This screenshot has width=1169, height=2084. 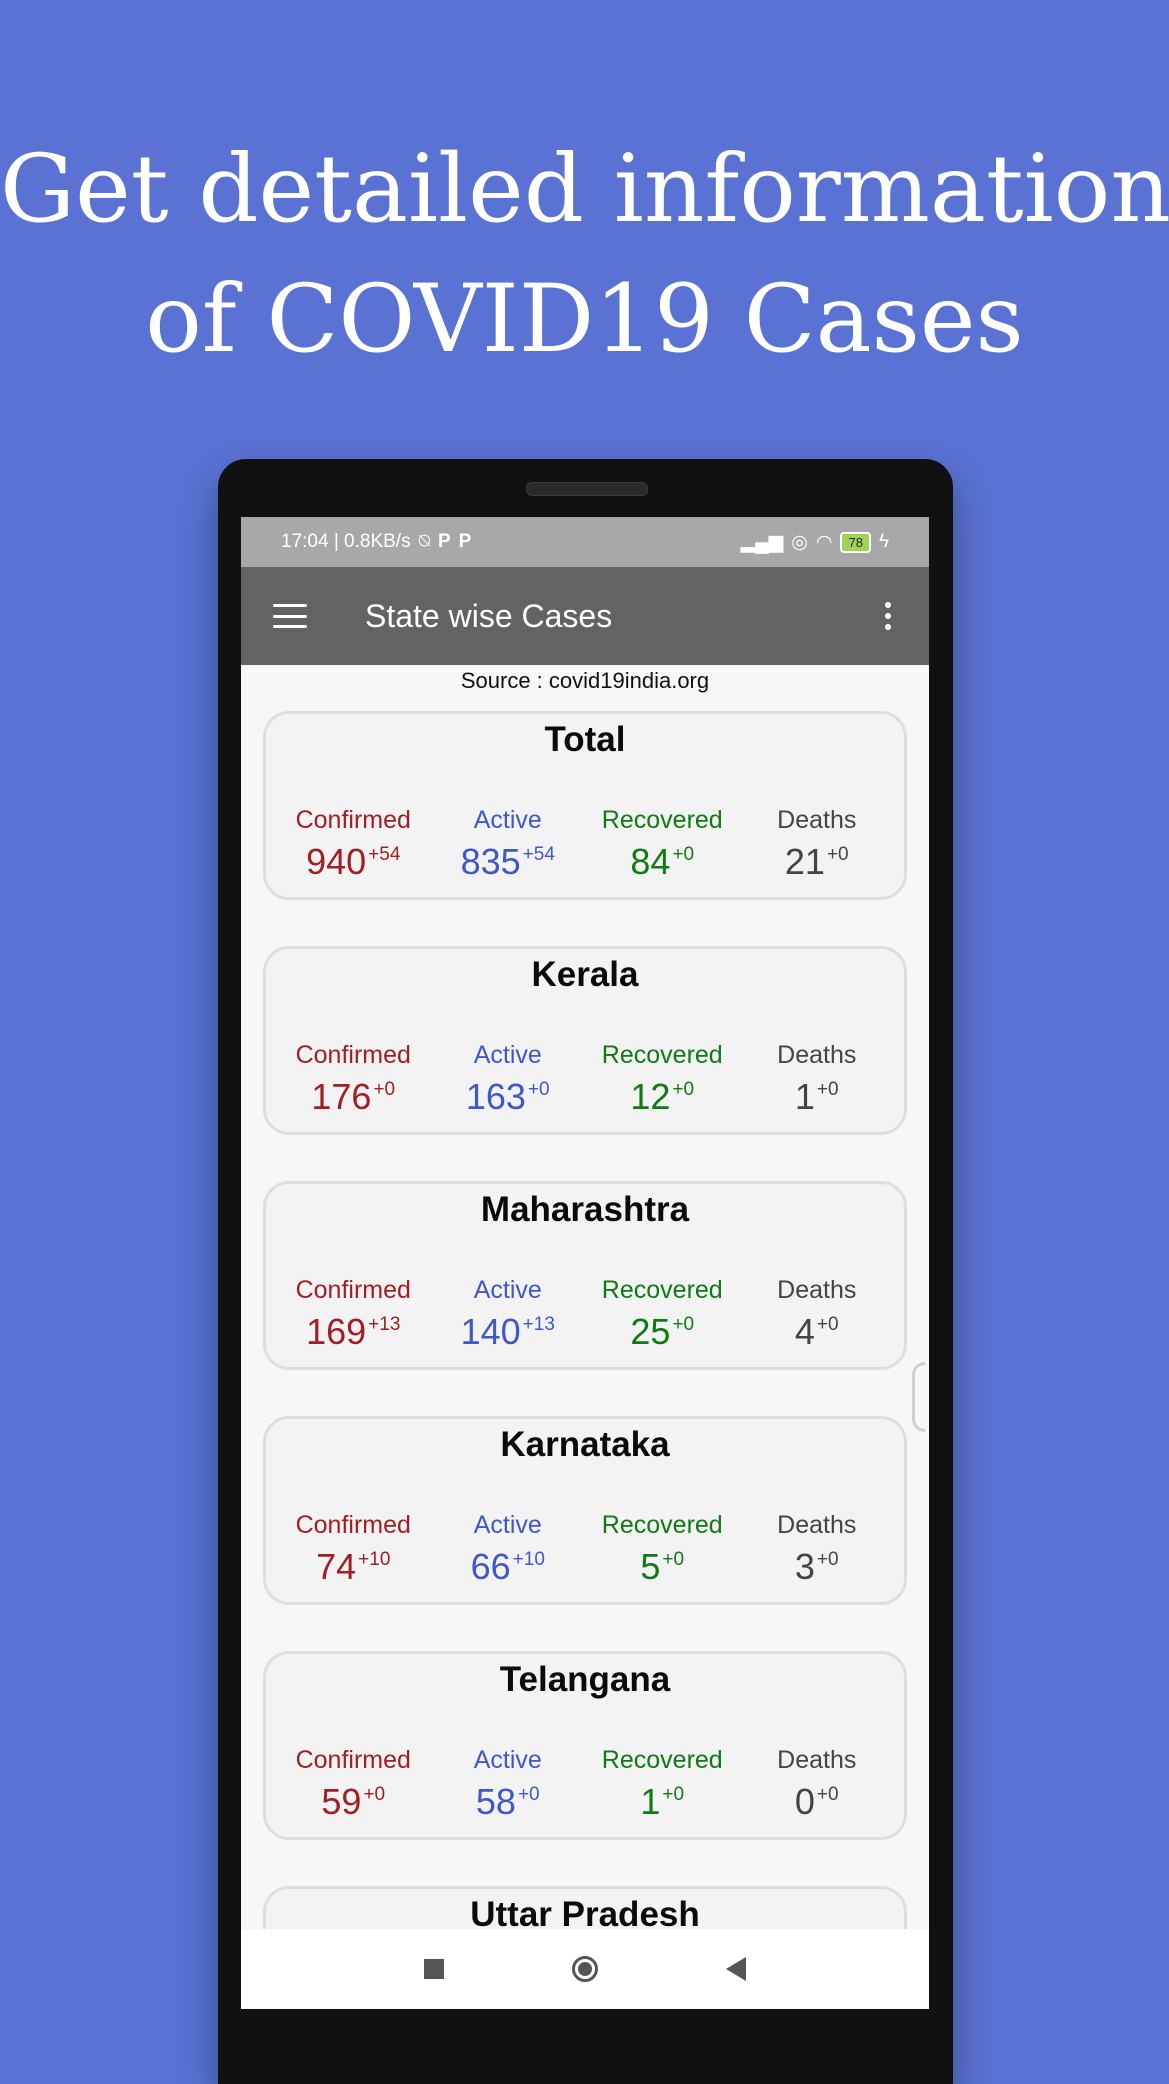 I want to click on back-icon, so click(x=736, y=1969).